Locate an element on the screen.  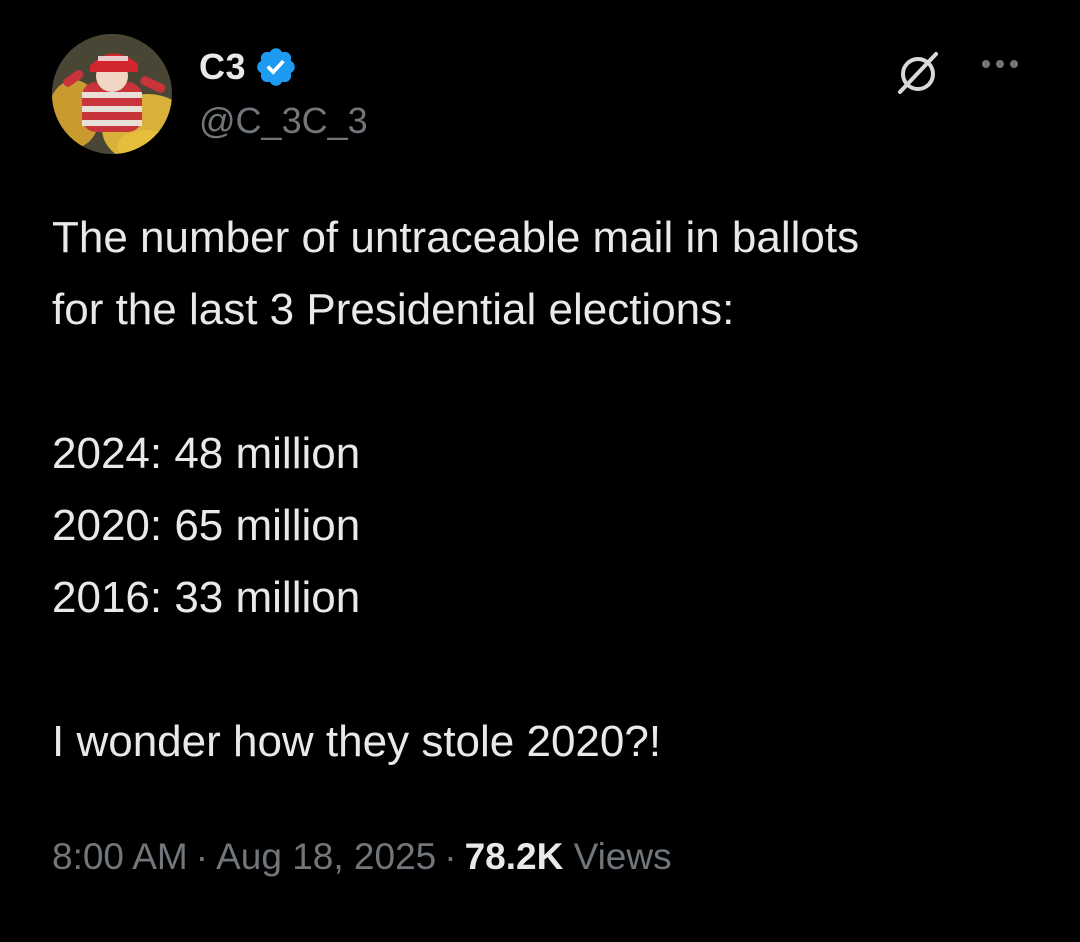
author-handle: @C_3C_3 is located at coordinates (283, 121).